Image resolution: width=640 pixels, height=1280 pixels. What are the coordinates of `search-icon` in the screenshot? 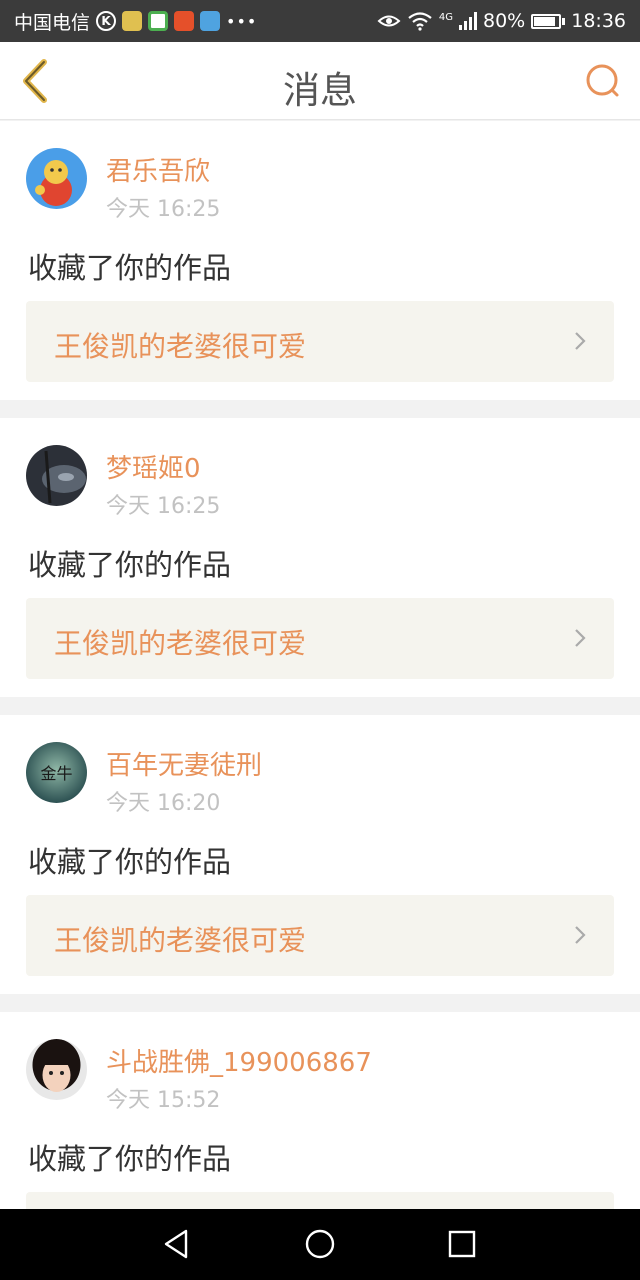 It's located at (602, 80).